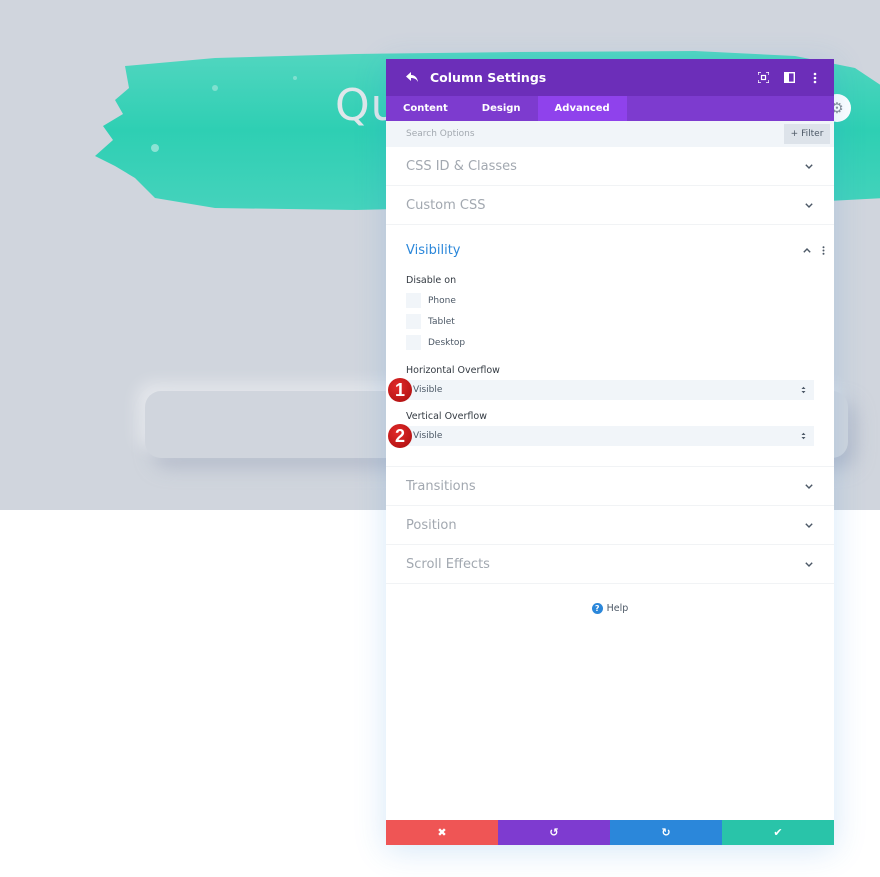  Describe the element at coordinates (413, 342) in the screenshot. I see `desktop-checkbox` at that location.